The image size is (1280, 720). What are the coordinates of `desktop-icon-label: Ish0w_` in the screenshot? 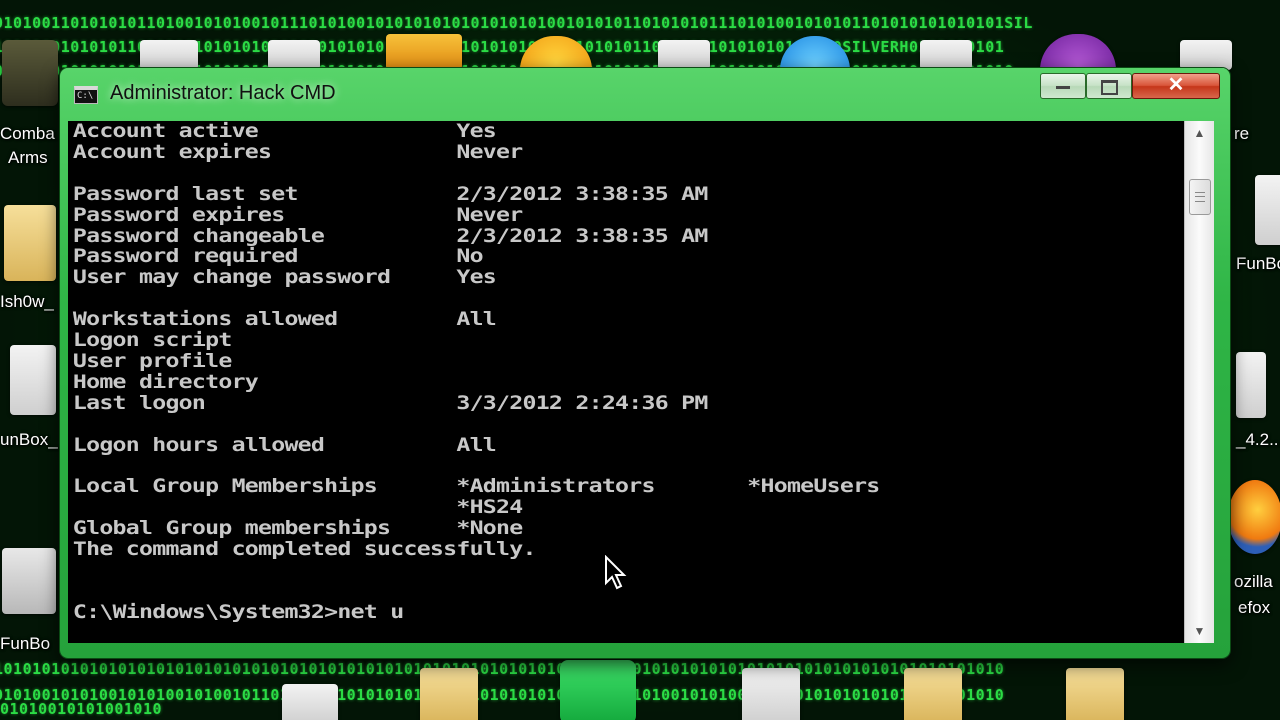 It's located at (27, 301).